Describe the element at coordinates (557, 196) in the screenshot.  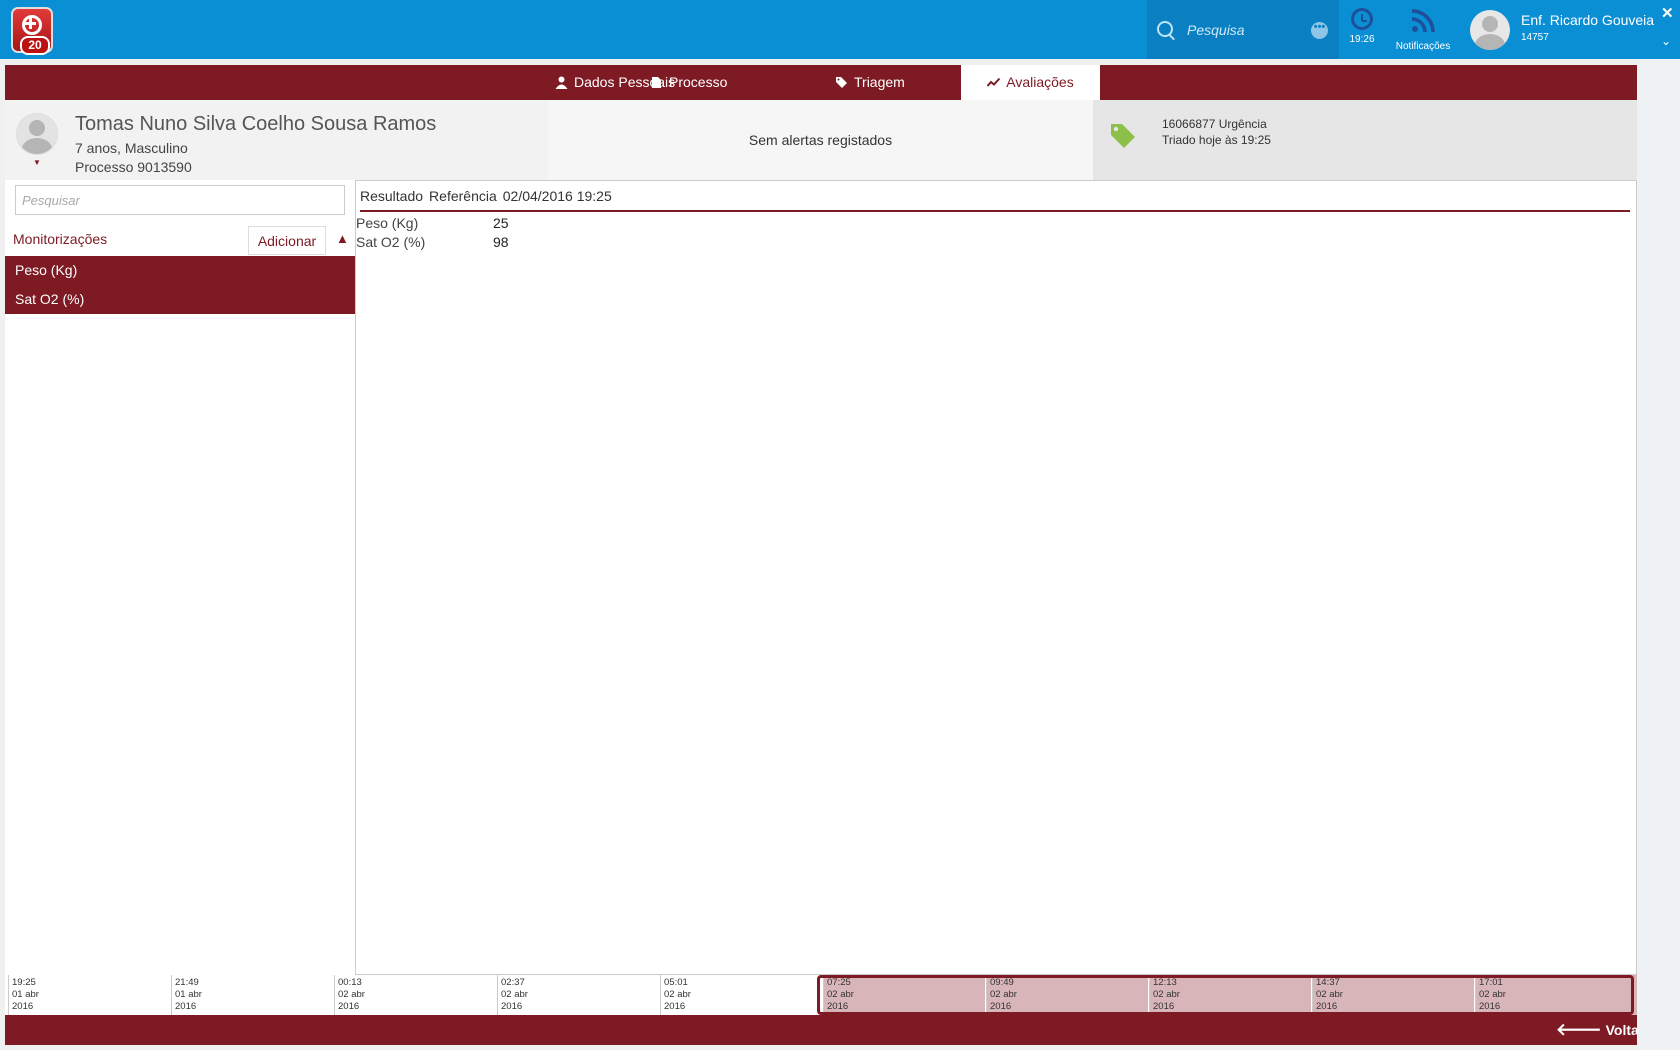
I see `reference-datetime: 02/04/2016 19:25` at that location.